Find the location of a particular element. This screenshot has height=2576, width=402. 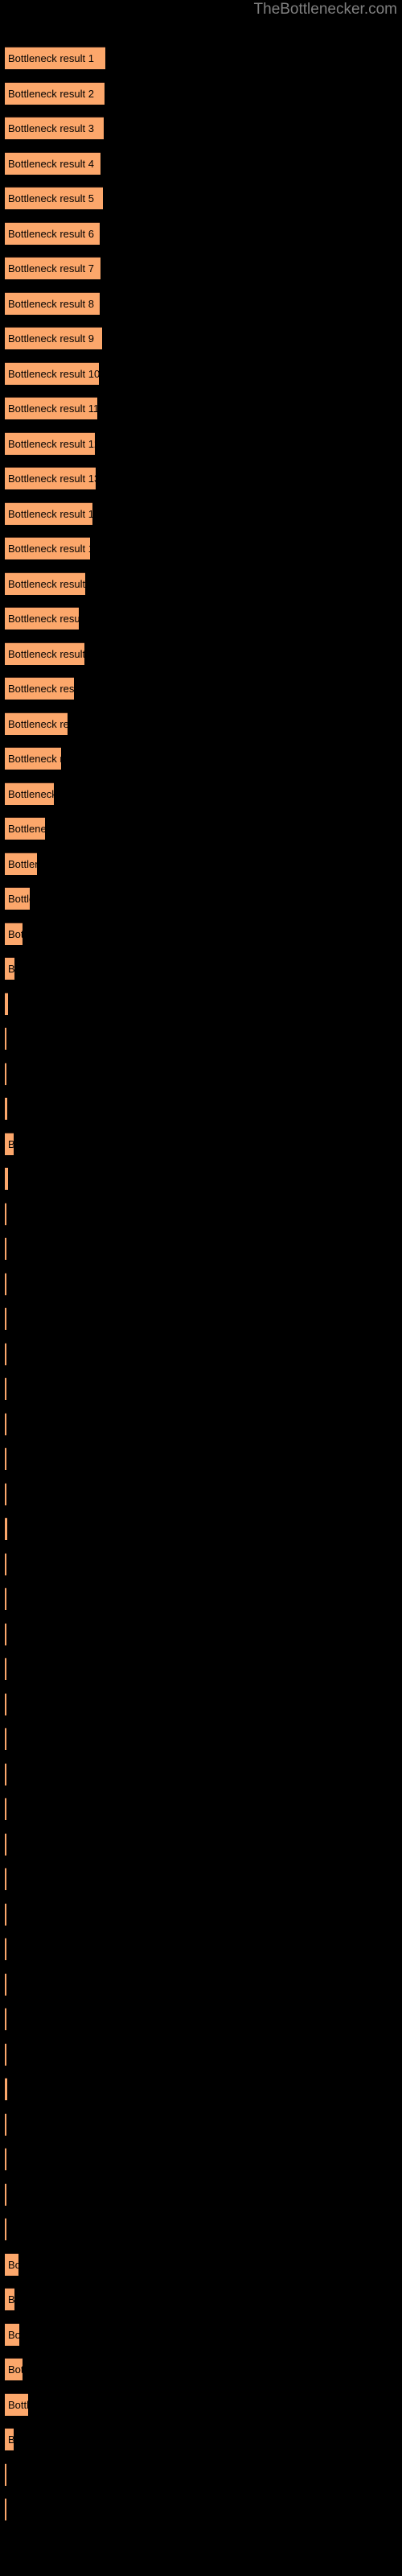

bar: Bottleneck result 7 is located at coordinates (52, 268).